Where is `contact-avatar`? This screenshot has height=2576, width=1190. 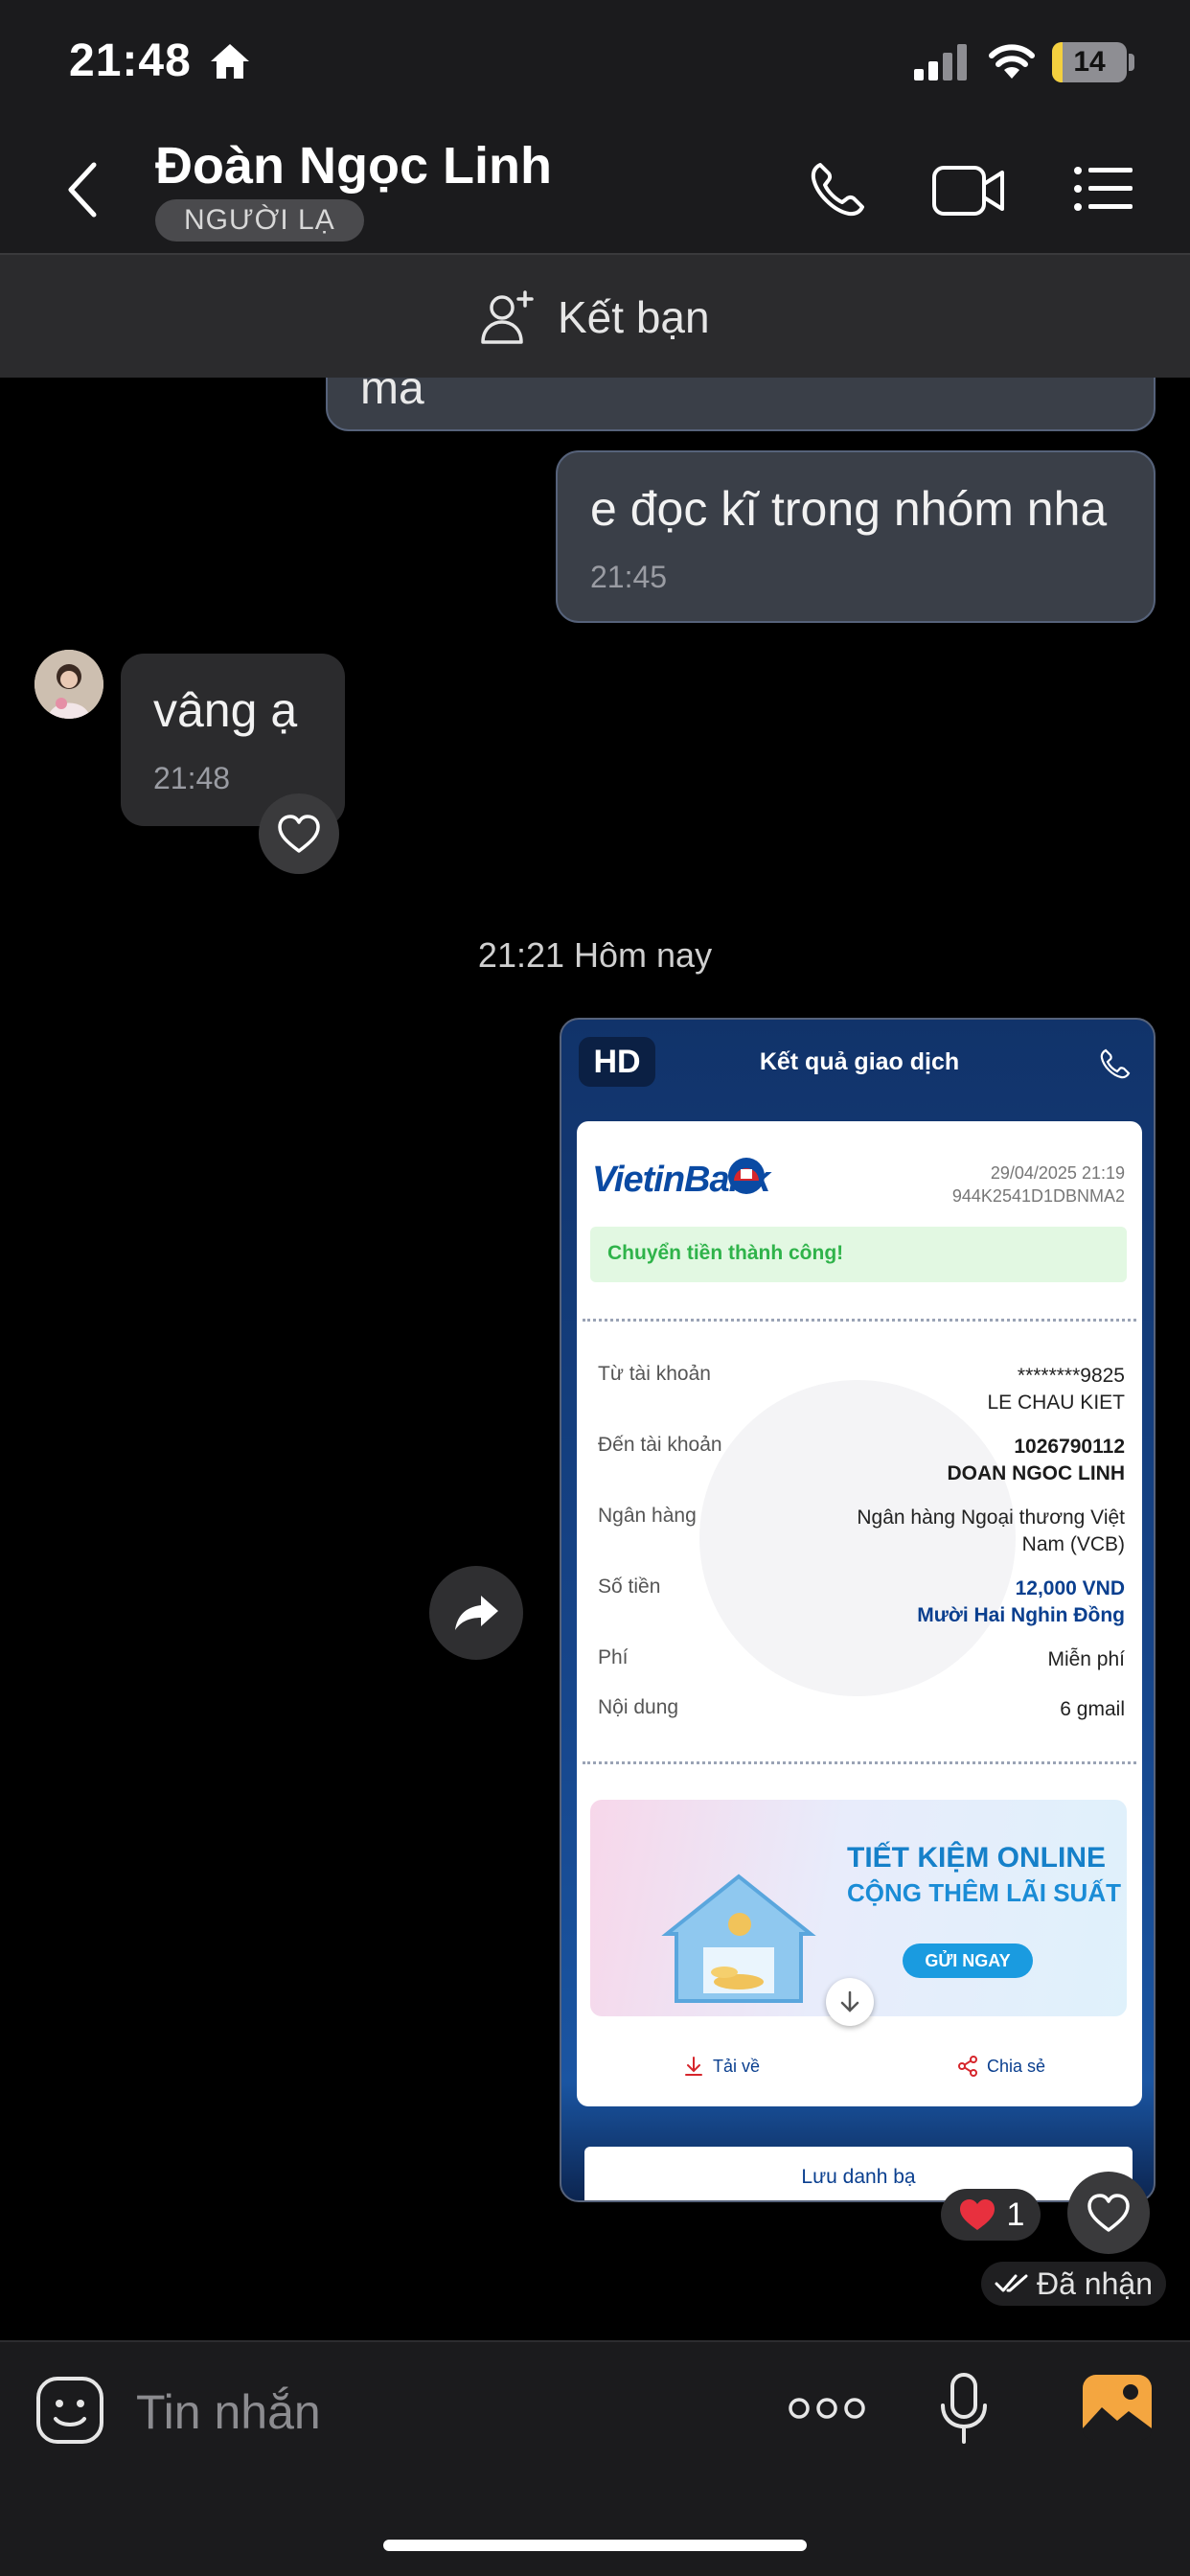
contact-avatar is located at coordinates (68, 684).